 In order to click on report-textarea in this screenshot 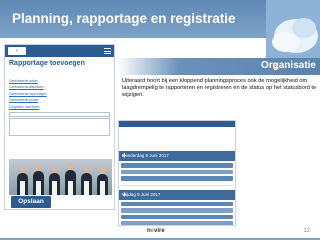, I will do `click(59, 127)`.